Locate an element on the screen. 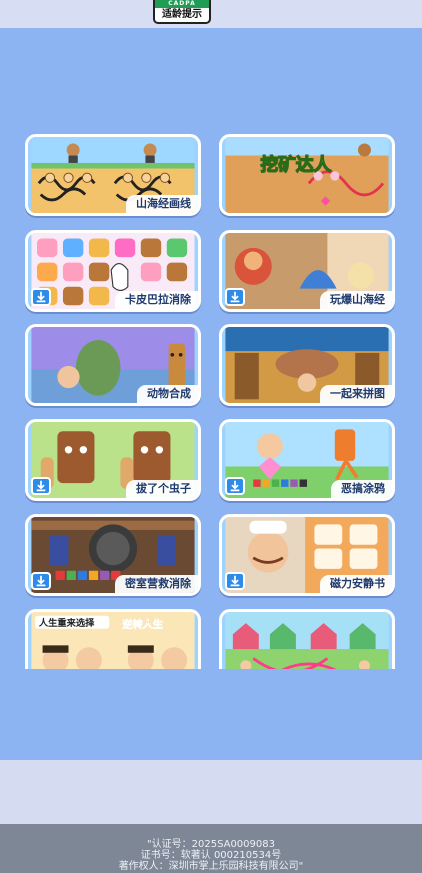 This screenshot has height=873, width=422. game-thumbnail: 人生重来选择 逆转人生 is located at coordinates (113, 640).